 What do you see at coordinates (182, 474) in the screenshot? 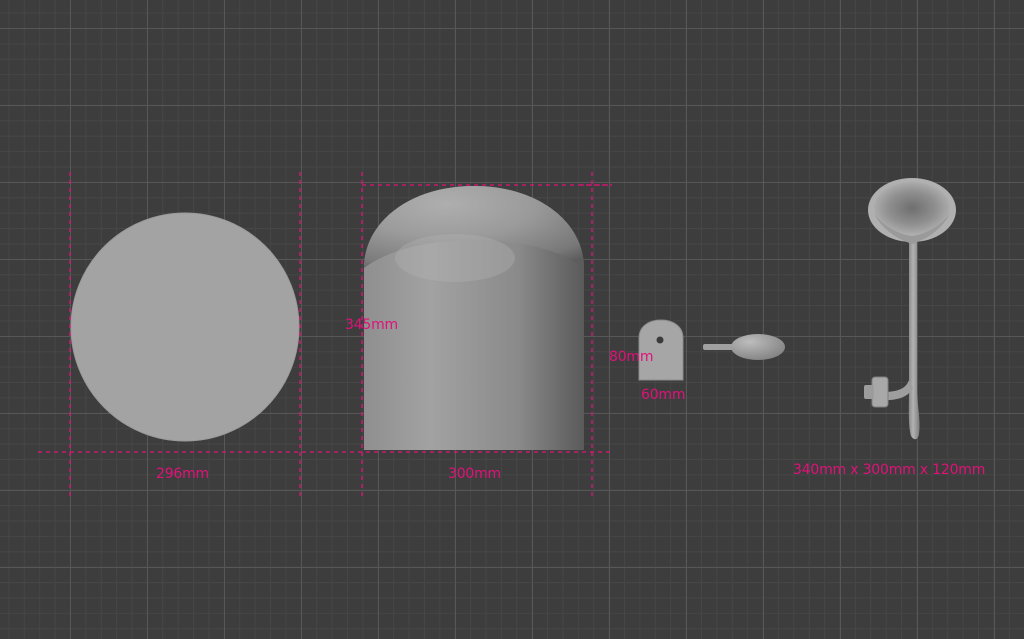
I see `disc-width-label: 296mm` at bounding box center [182, 474].